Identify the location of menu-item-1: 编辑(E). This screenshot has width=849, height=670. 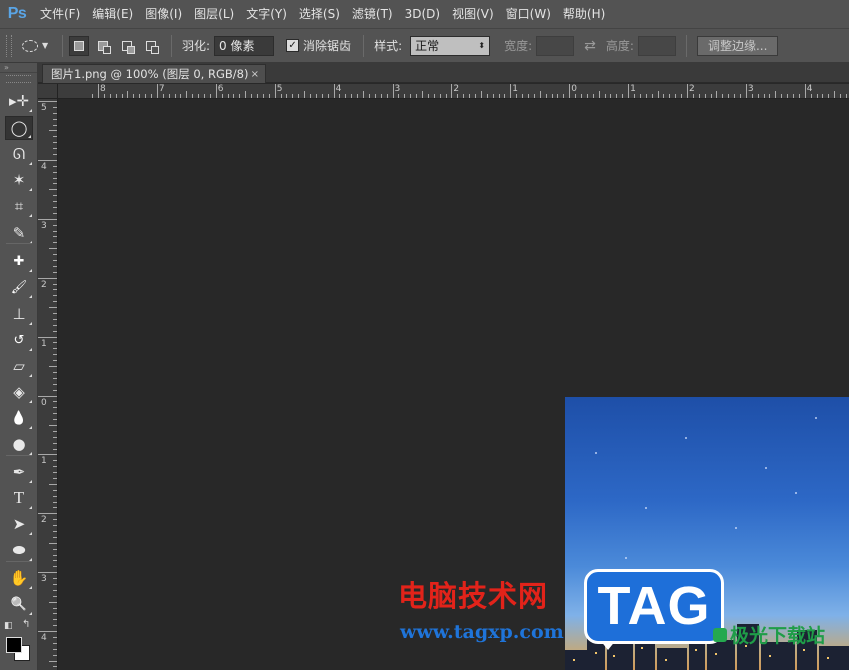
(112, 14).